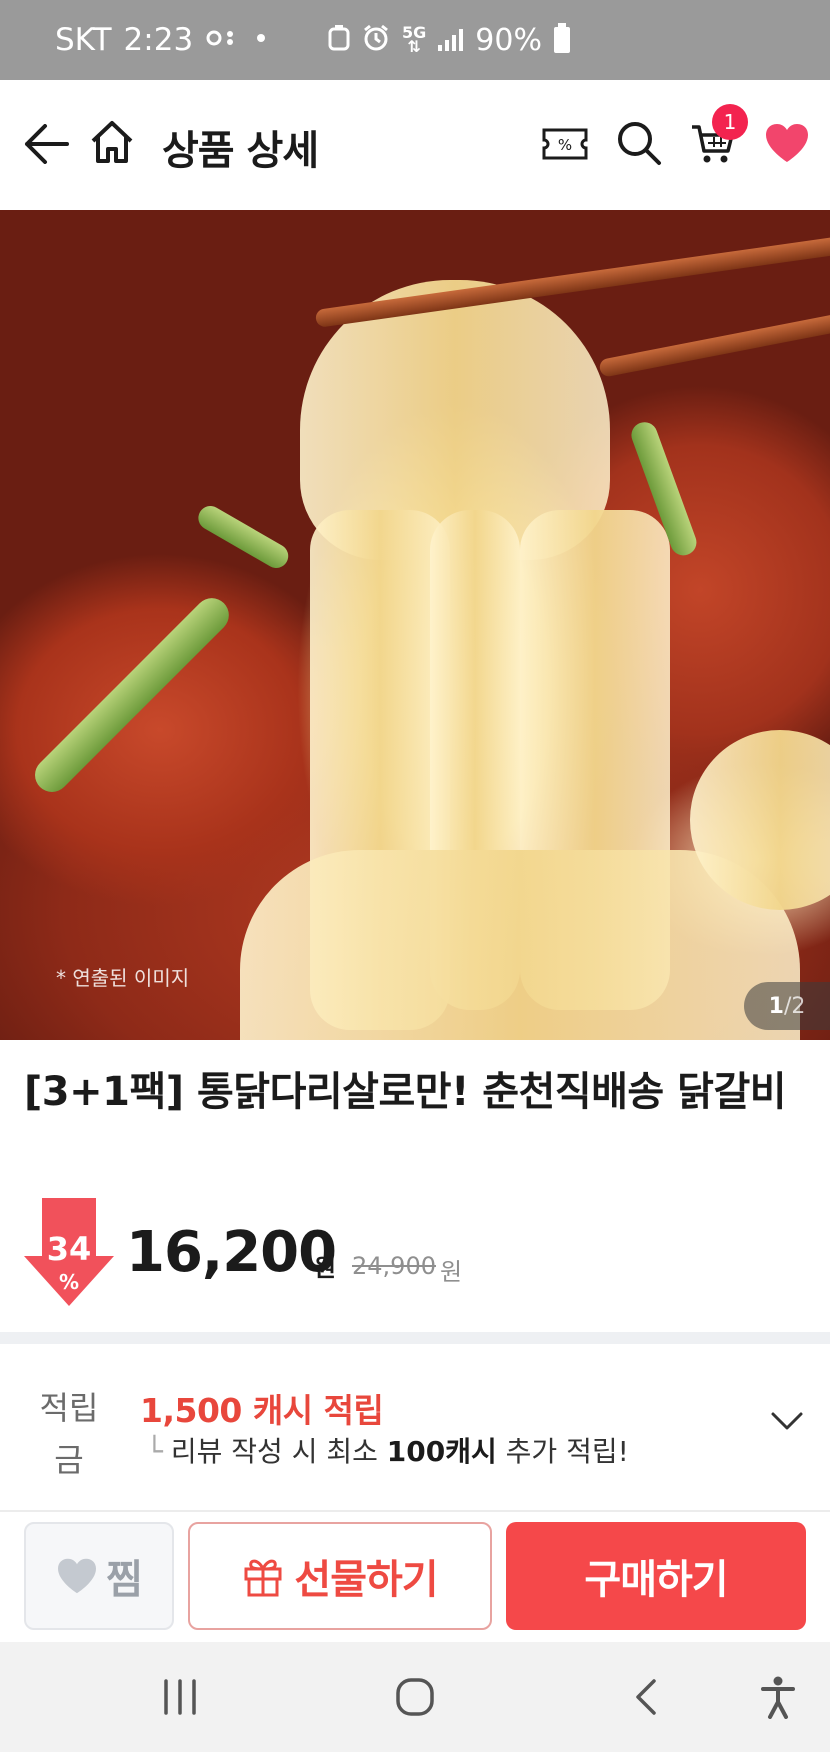  What do you see at coordinates (158, 40) in the screenshot?
I see `clock: 2:23` at bounding box center [158, 40].